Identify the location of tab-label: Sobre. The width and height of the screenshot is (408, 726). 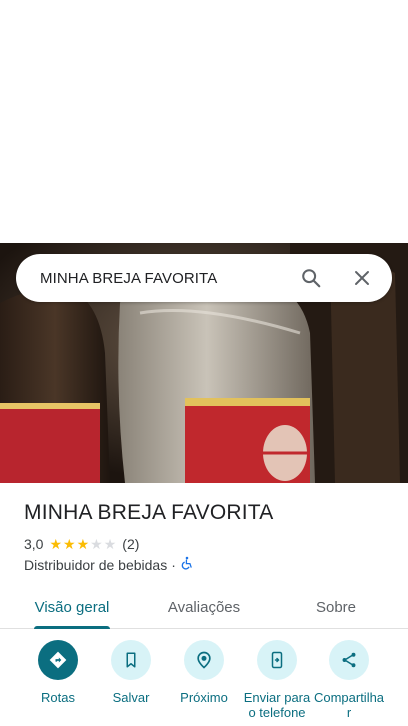
(336, 607).